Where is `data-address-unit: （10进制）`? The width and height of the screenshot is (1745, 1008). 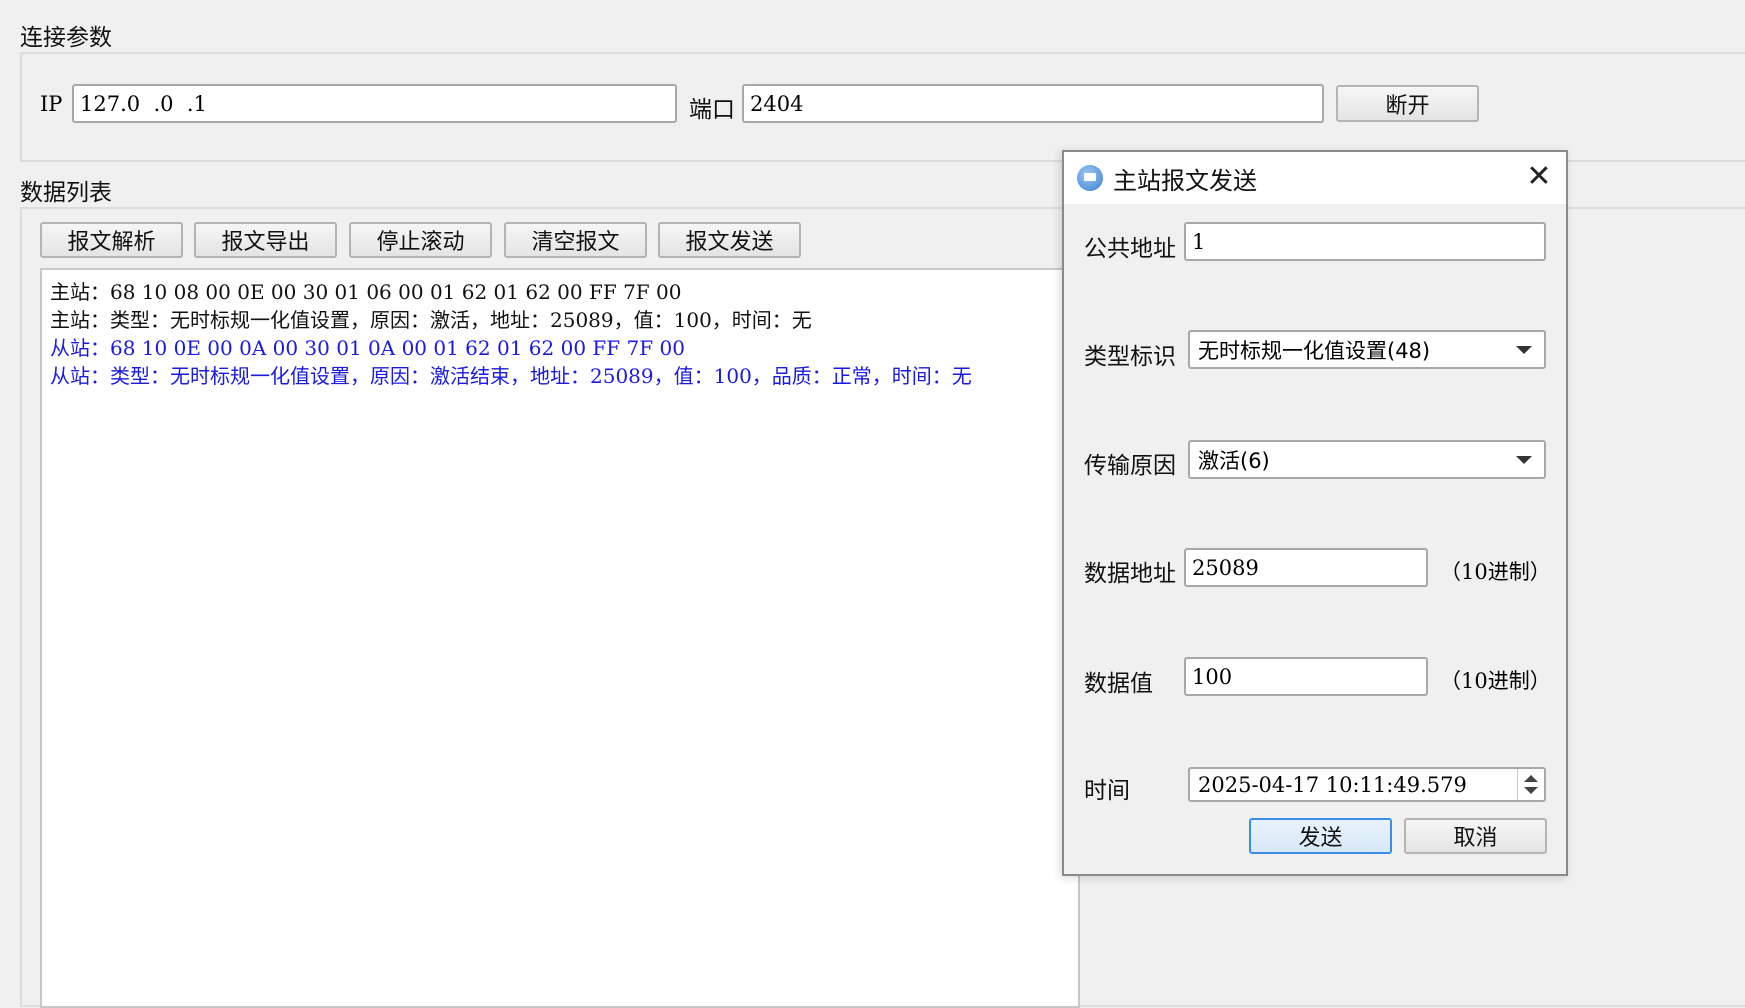
data-address-unit: （10进制） is located at coordinates (1495, 572).